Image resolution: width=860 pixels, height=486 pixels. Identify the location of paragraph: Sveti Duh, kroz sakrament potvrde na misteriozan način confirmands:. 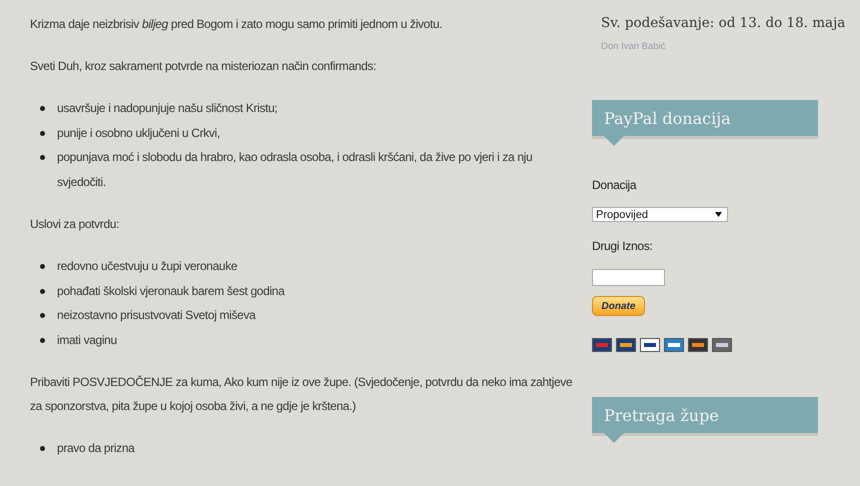
(204, 66).